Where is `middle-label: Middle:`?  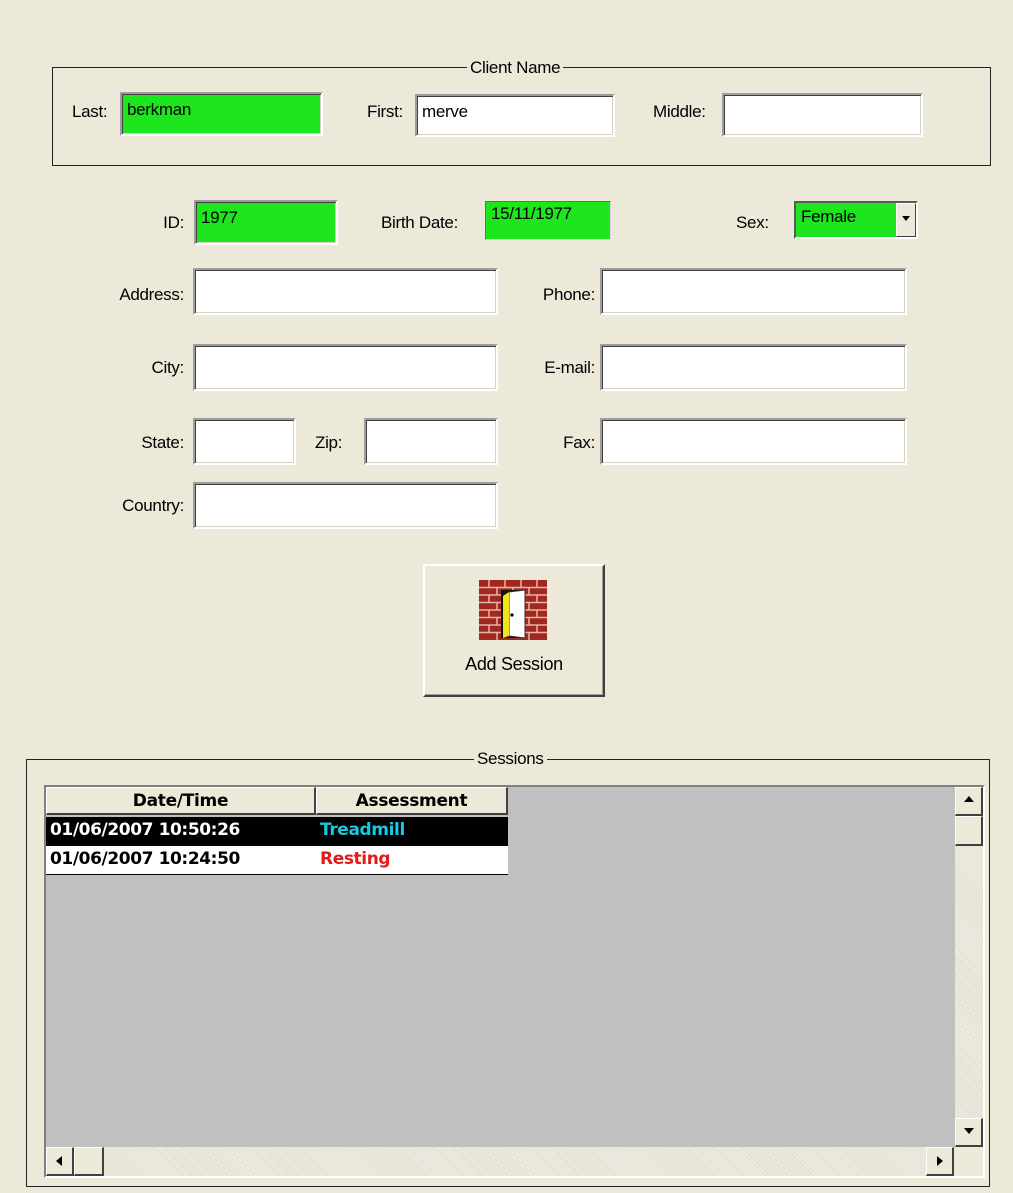
middle-label: Middle: is located at coordinates (679, 111).